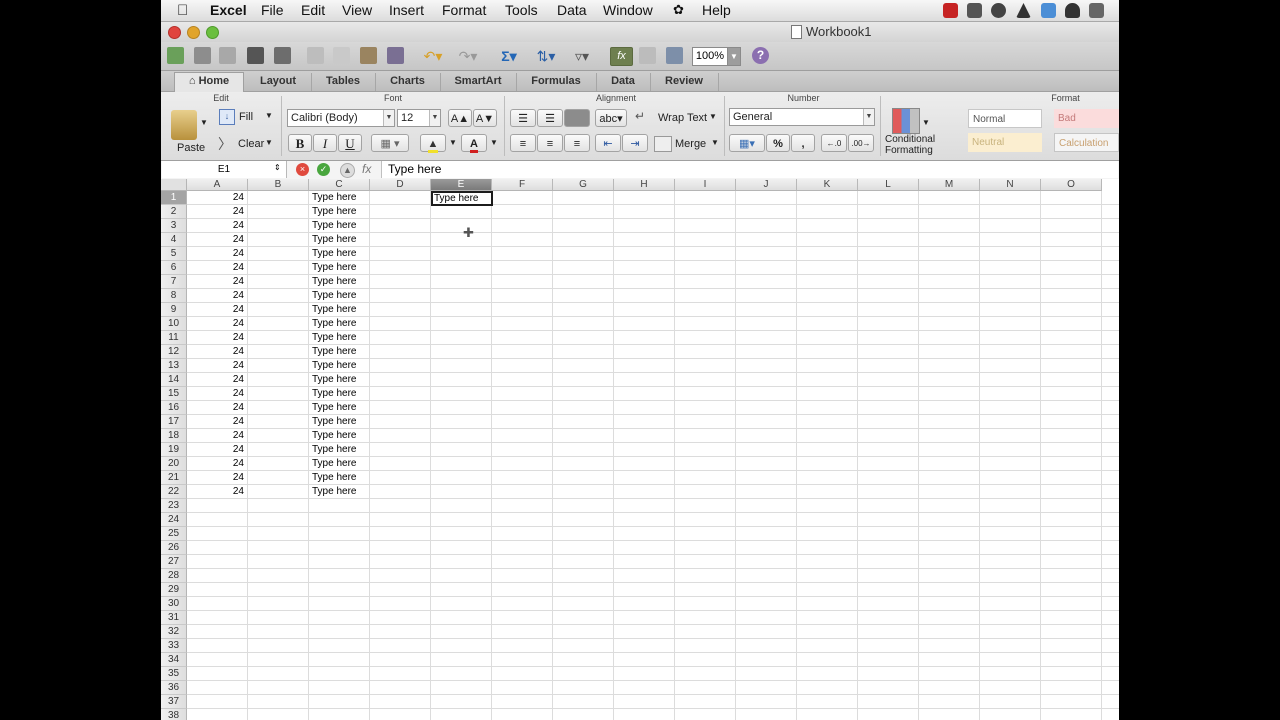 Image resolution: width=1280 pixels, height=720 pixels. Describe the element at coordinates (340, 296) in the screenshot. I see `cell-c8: Type here` at that location.